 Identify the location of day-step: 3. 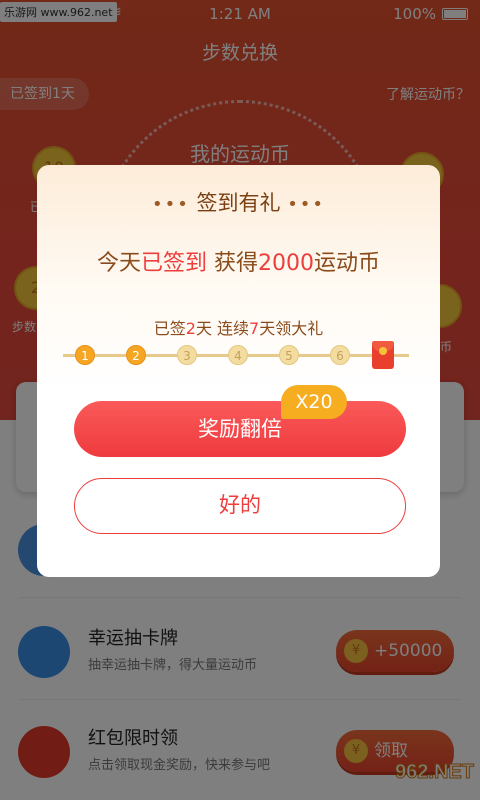
(187, 355).